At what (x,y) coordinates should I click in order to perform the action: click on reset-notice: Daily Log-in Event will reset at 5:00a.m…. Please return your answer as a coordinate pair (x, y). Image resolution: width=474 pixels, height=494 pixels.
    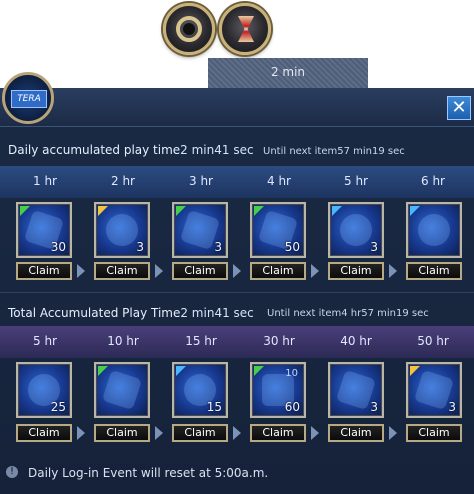
    Looking at the image, I should click on (148, 473).